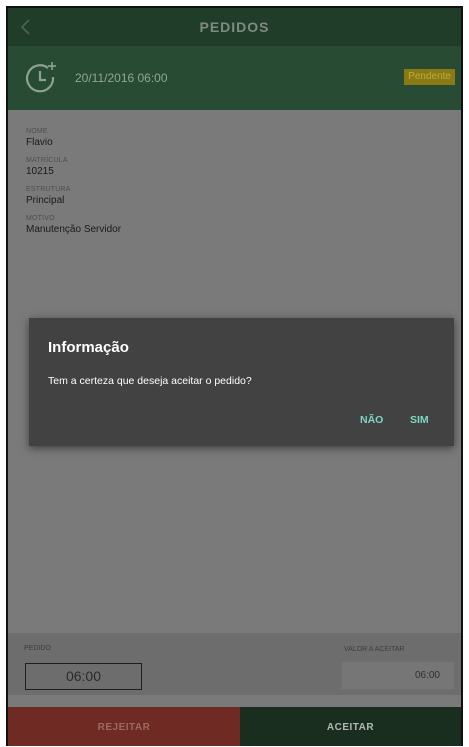 The image size is (469, 747). Describe the element at coordinates (429, 77) in the screenshot. I see `status-badge: Pendente` at that location.